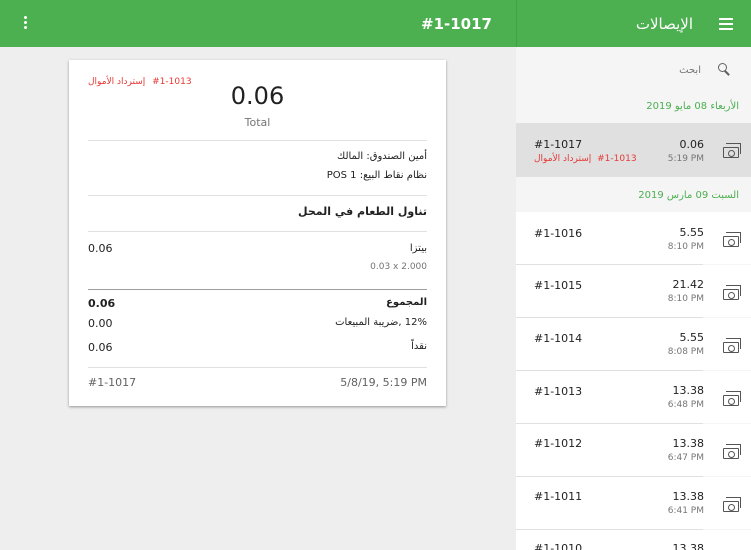  What do you see at coordinates (563, 159) in the screenshot?
I see `refund-label: إسترداد الأموال` at bounding box center [563, 159].